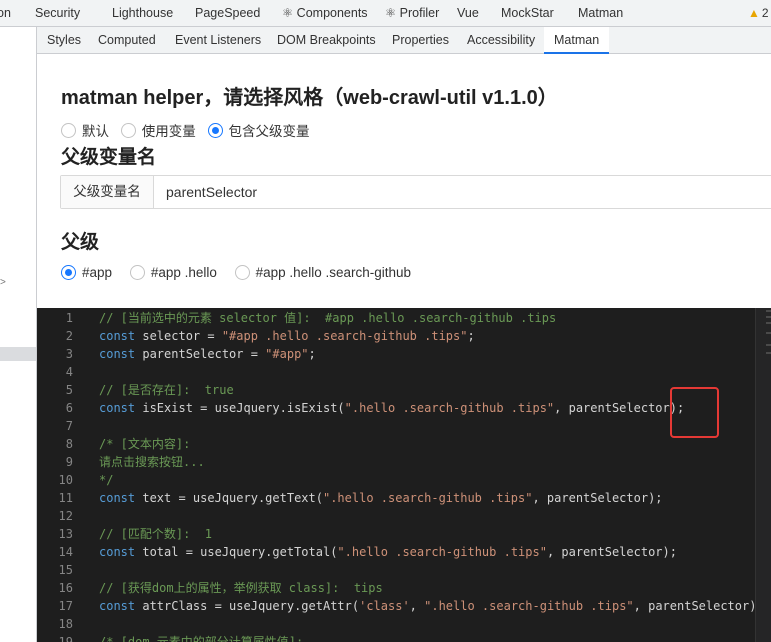 The width and height of the screenshot is (771, 642). Describe the element at coordinates (69, 336) in the screenshot. I see `line-number: 2` at that location.